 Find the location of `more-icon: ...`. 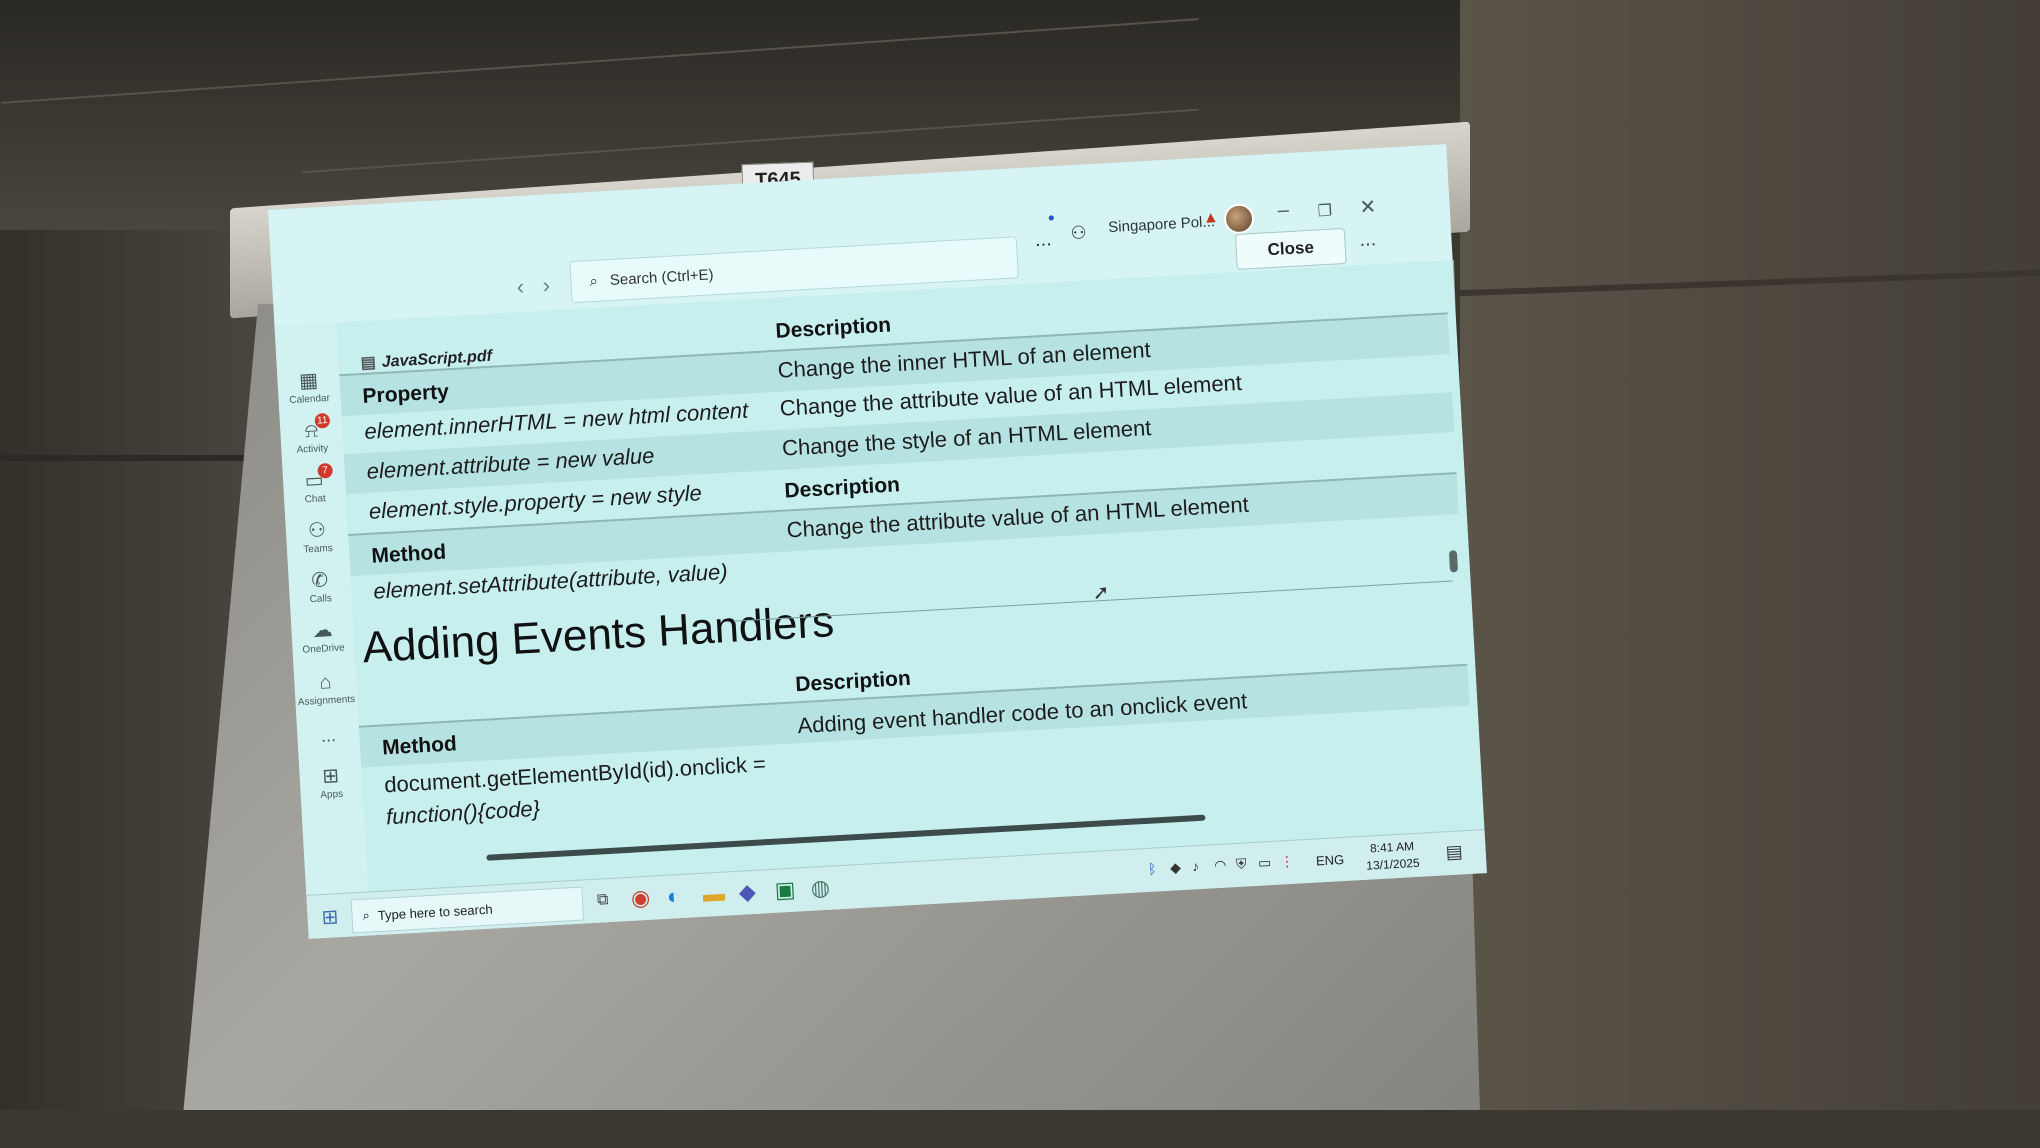

more-icon: ... is located at coordinates (328, 735).